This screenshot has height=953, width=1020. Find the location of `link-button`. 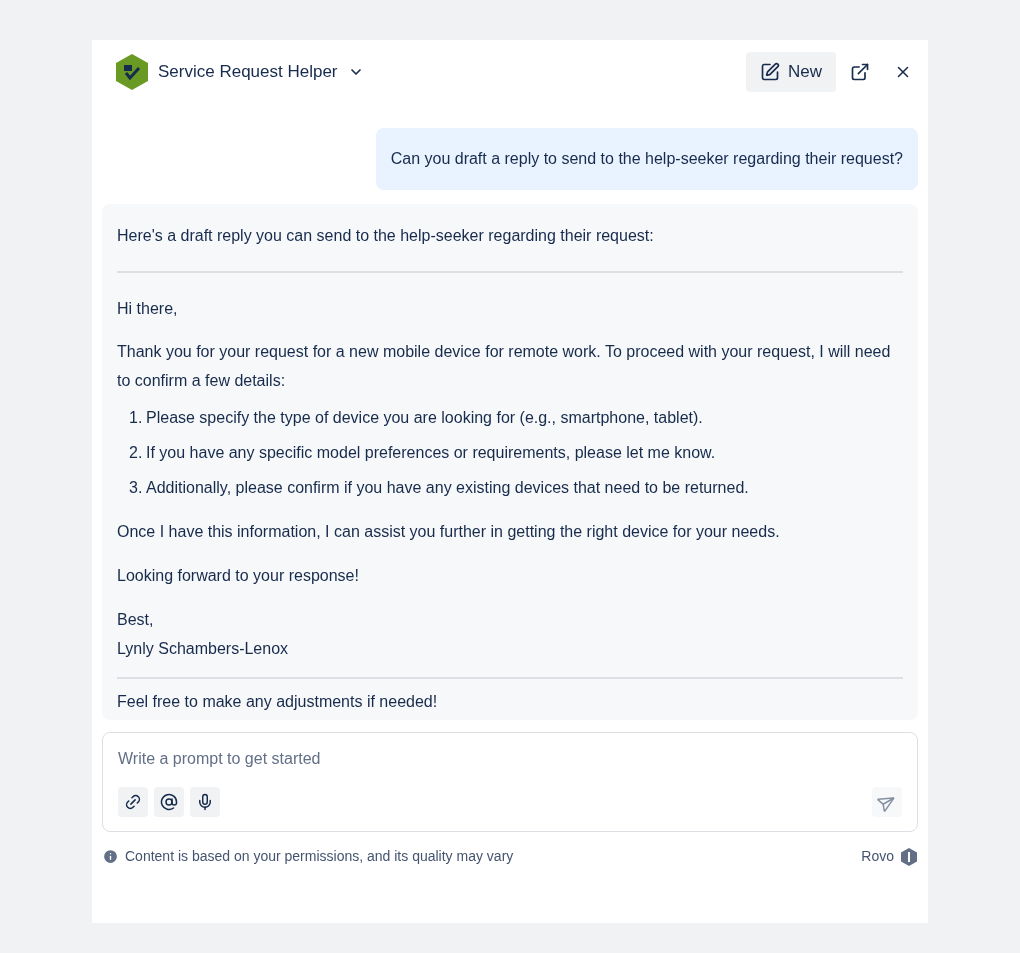

link-button is located at coordinates (133, 802).